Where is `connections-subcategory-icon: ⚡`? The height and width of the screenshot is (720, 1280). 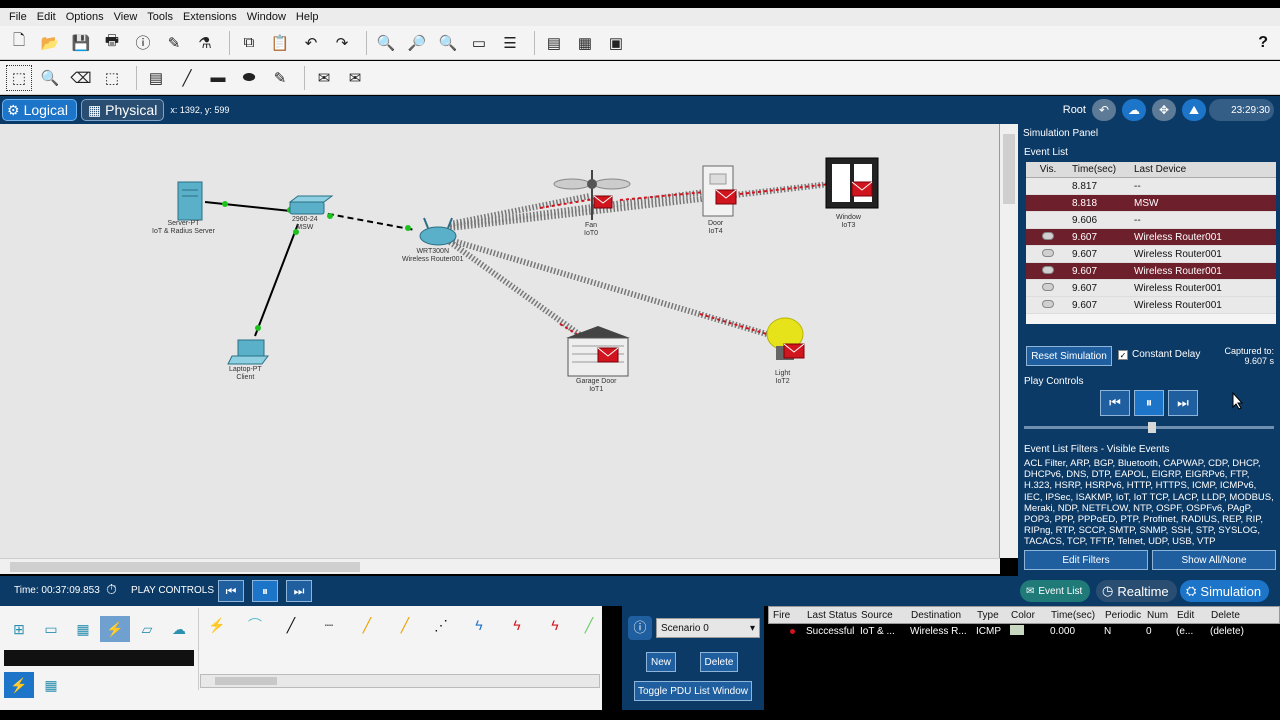 connections-subcategory-icon: ⚡ is located at coordinates (19, 685).